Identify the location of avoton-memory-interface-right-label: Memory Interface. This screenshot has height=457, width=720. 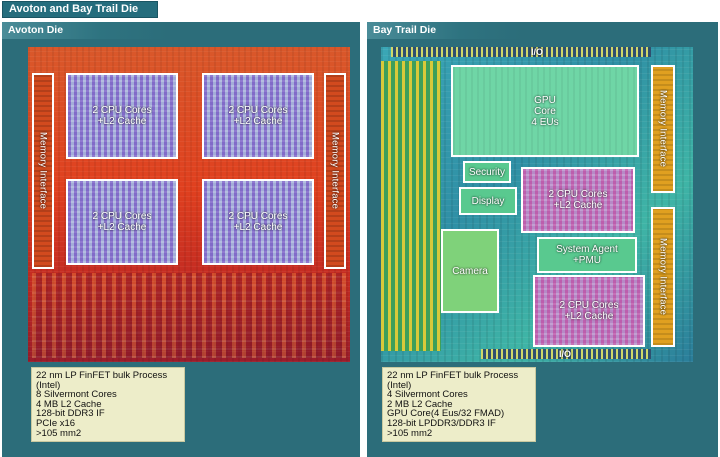
(335, 171).